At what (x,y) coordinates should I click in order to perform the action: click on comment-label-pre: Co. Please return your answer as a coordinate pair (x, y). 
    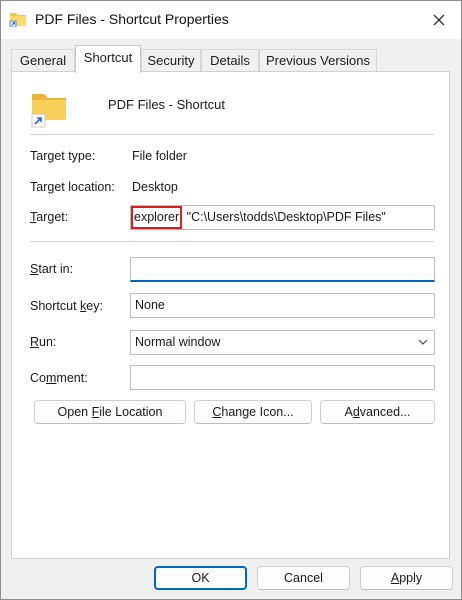
    Looking at the image, I should click on (38, 378).